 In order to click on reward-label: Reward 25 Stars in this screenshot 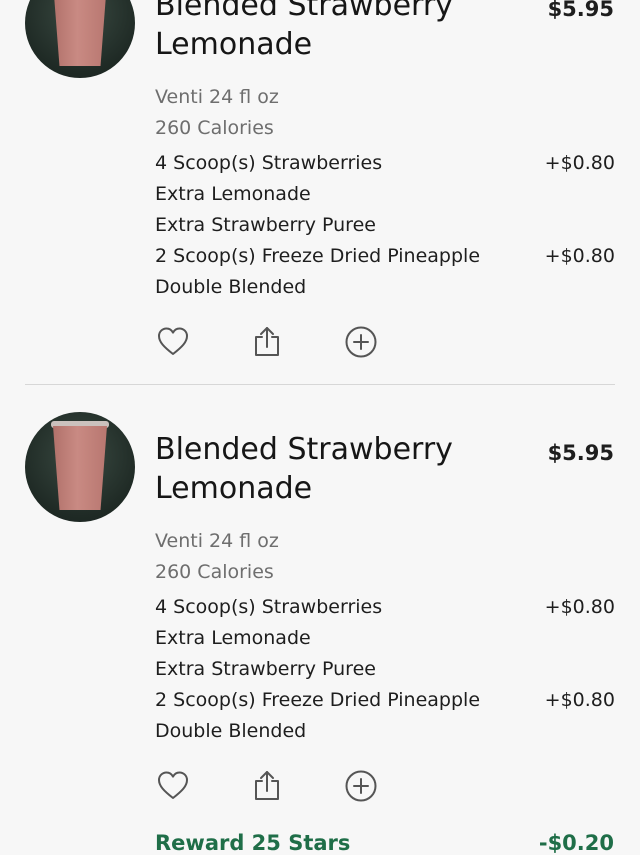, I will do `click(253, 843)`.